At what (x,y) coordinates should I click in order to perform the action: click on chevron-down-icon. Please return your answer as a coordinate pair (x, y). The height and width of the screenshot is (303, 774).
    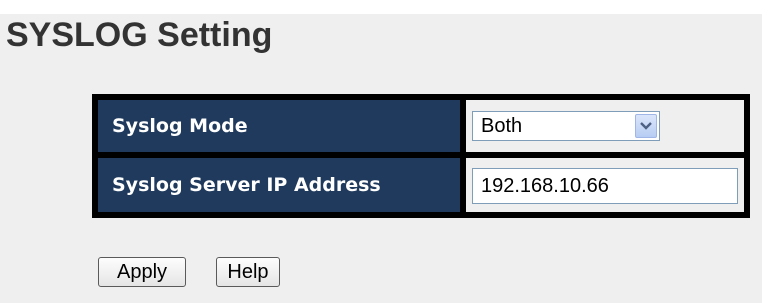
    Looking at the image, I should click on (646, 126).